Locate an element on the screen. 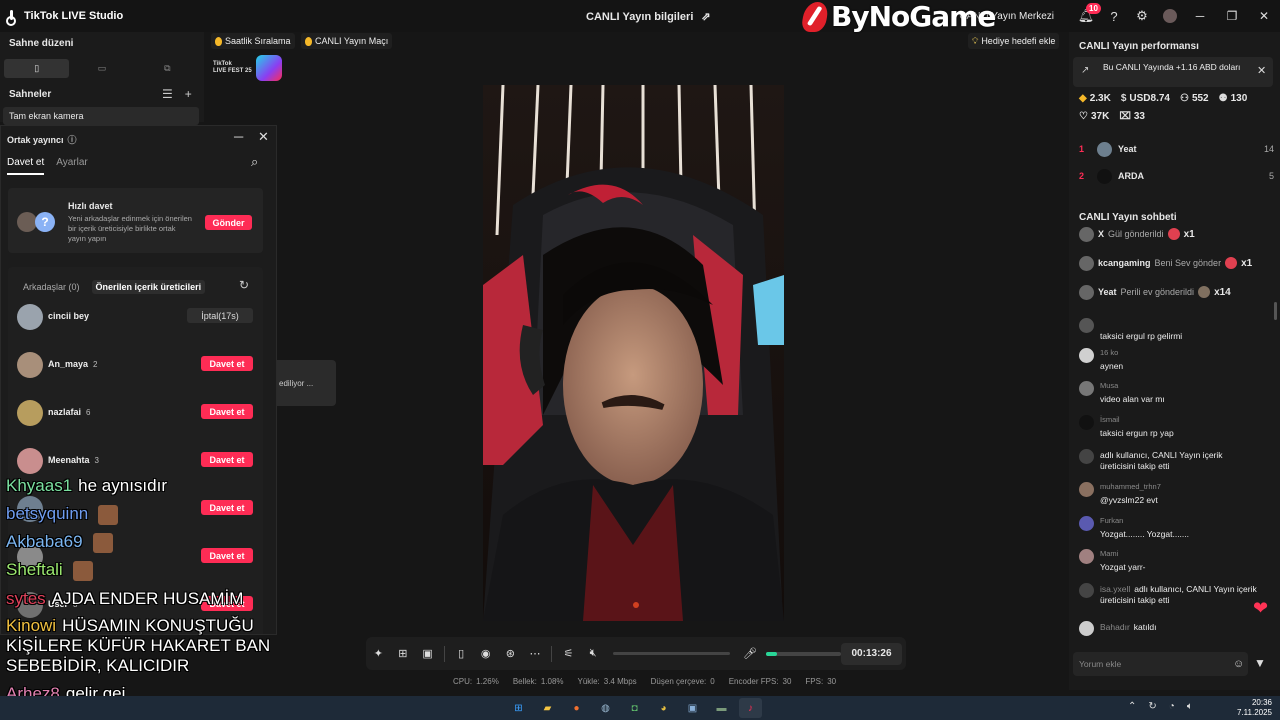 The width and height of the screenshot is (1280, 720). windows-start-icon: ⊞ is located at coordinates (518, 708).